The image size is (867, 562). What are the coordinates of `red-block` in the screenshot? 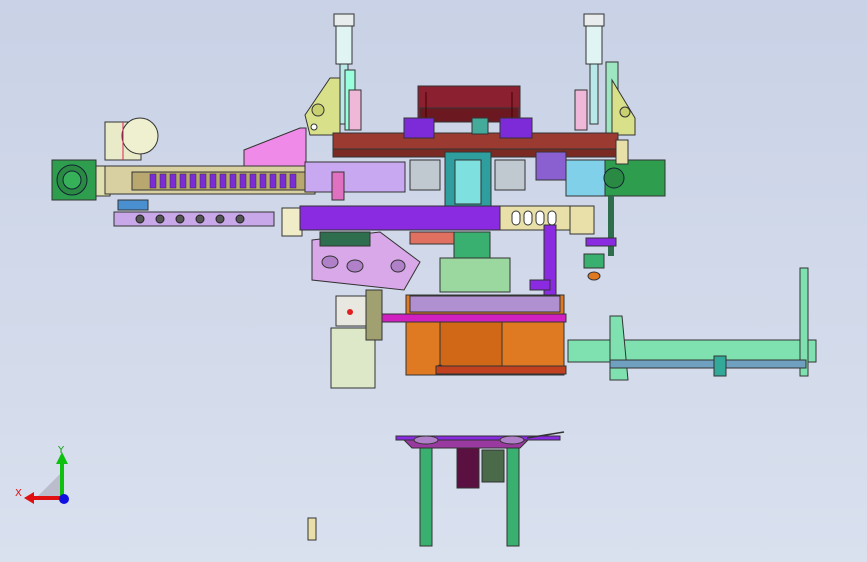 It's located at (433, 238).